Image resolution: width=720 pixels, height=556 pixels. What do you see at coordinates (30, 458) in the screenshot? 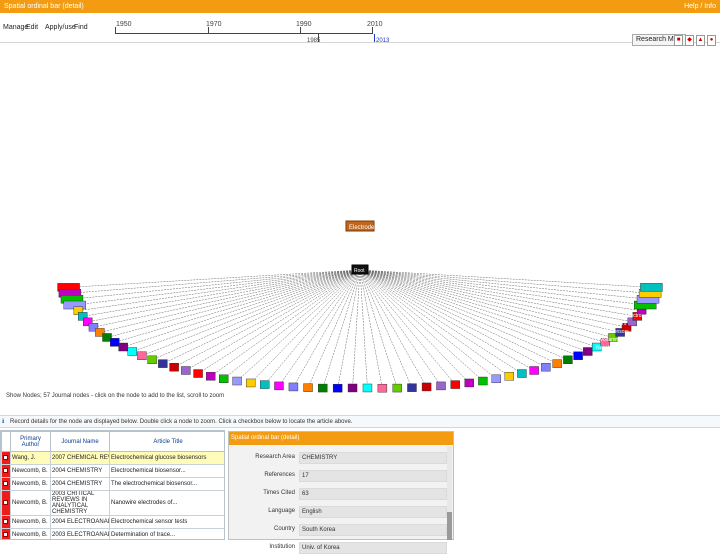
I see `cell-author: Wang, J.` at bounding box center [30, 458].